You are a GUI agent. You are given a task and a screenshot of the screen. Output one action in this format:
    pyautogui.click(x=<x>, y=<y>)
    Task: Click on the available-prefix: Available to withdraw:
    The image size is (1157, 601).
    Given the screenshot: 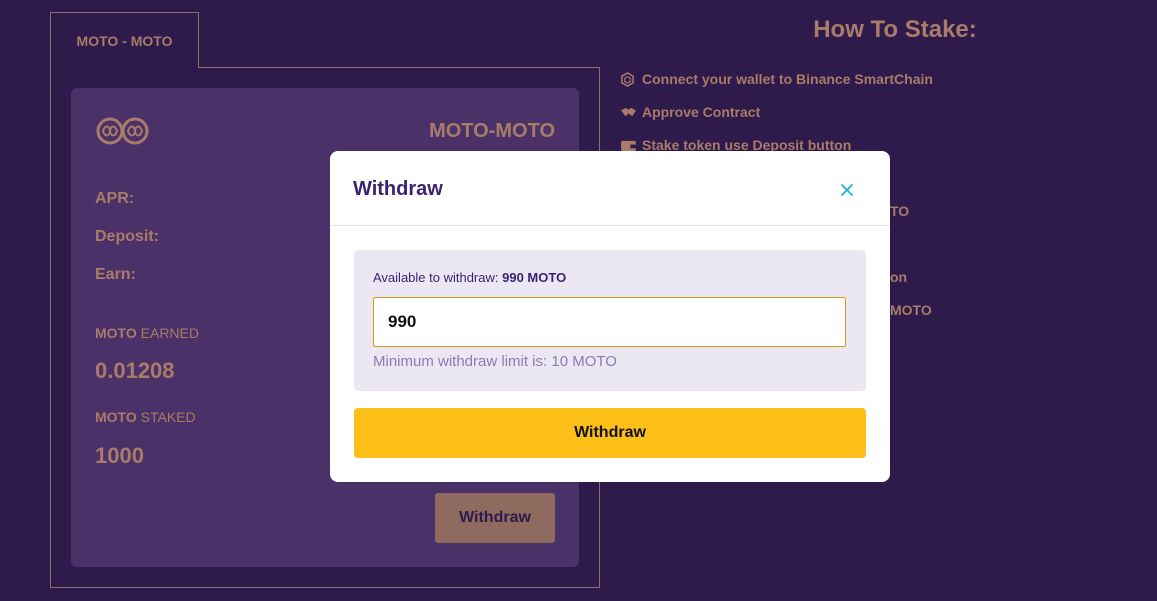 What is the action you would take?
    pyautogui.click(x=436, y=277)
    